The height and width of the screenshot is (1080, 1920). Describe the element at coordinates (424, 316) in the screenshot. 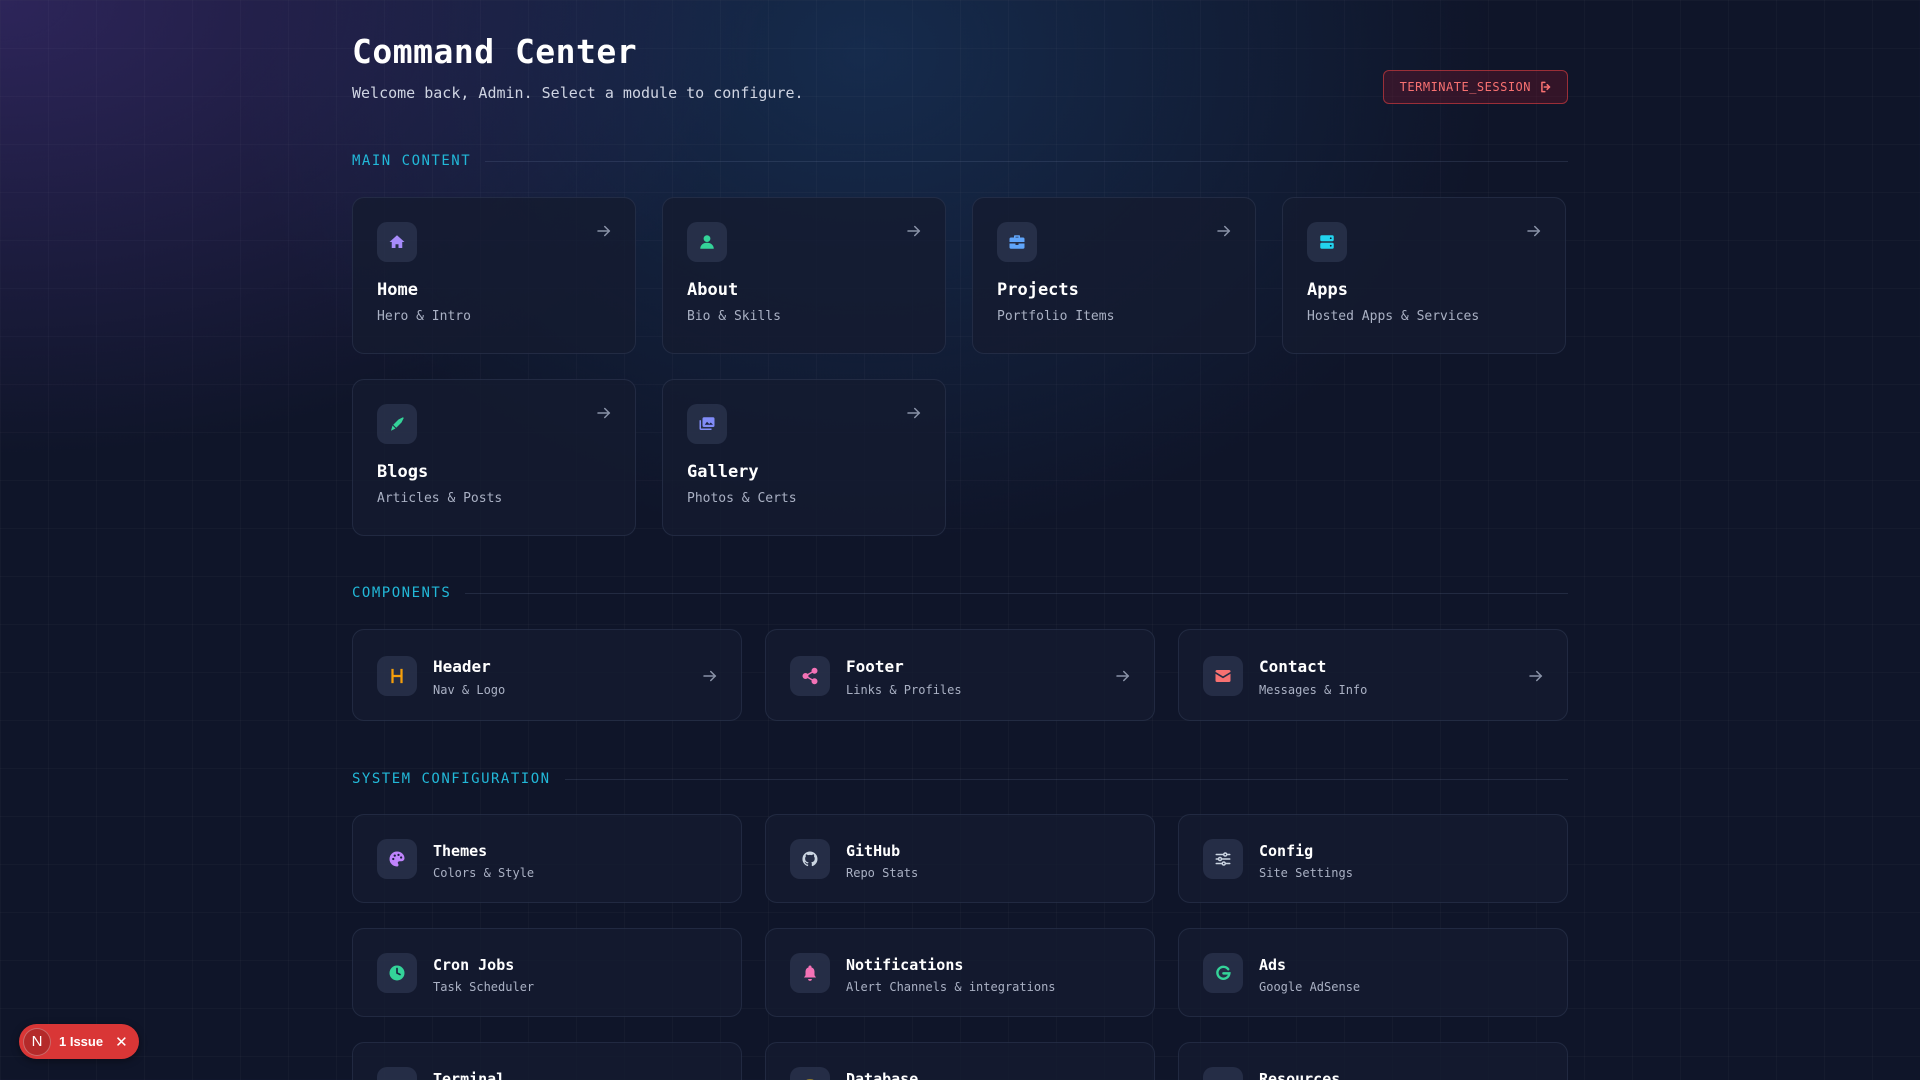

I see `card-subtitle: Hero & Intro` at that location.